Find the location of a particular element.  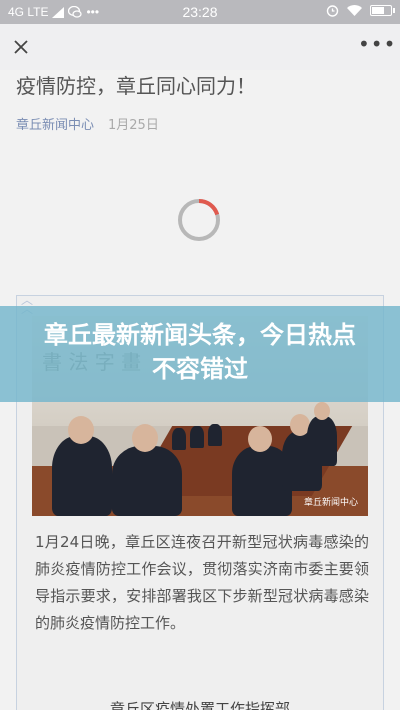

banner-headline: 章丘最新新闻头条，今日热点不容错过 is located at coordinates (200, 352).